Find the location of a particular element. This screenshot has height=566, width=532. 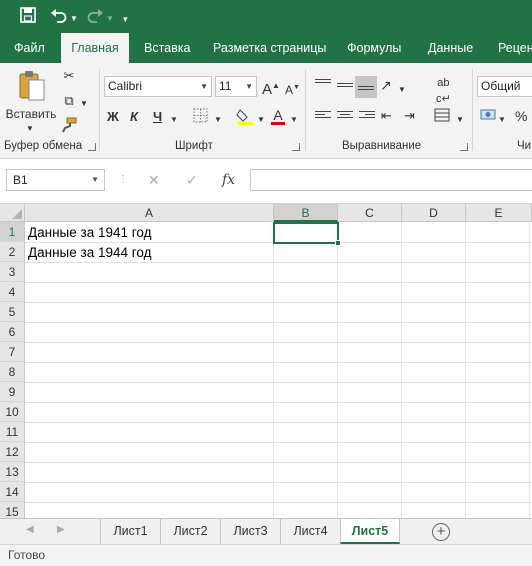

tab-home: Главная is located at coordinates (95, 48).